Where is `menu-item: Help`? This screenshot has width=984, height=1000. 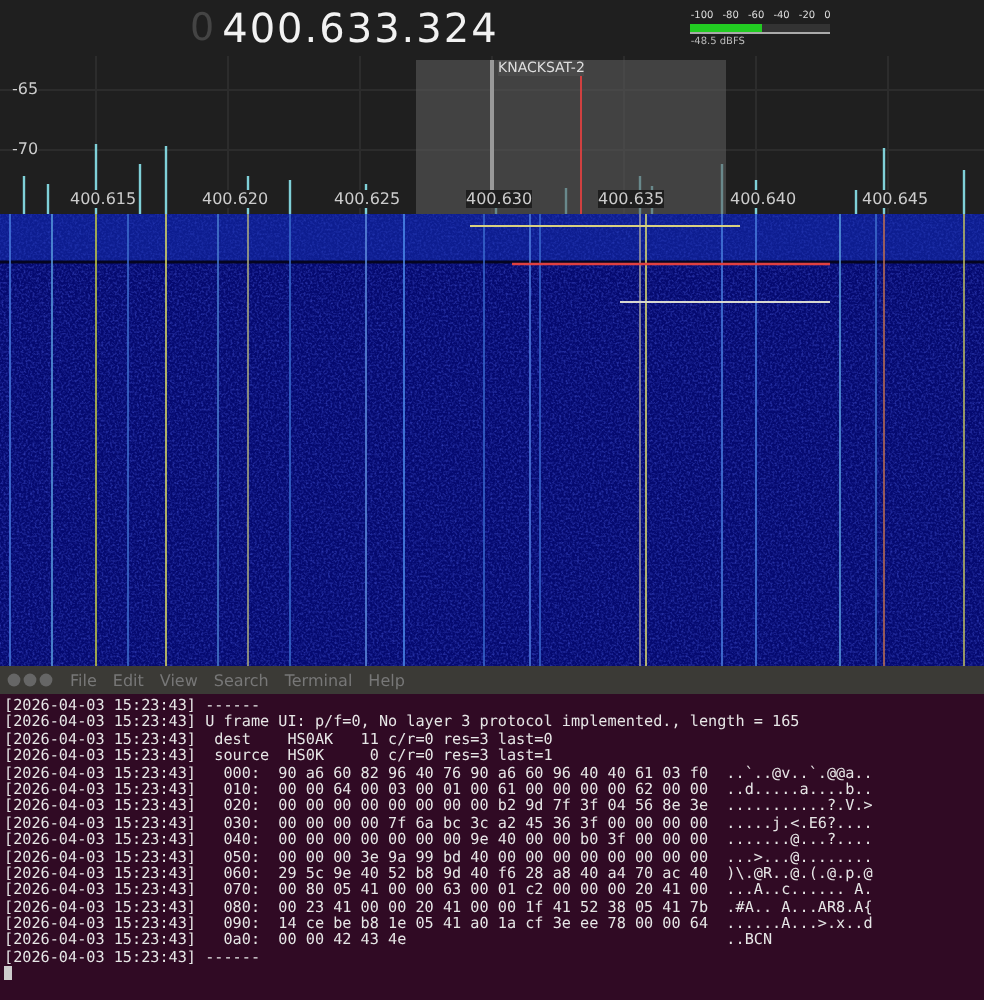
menu-item: Help is located at coordinates (386, 680).